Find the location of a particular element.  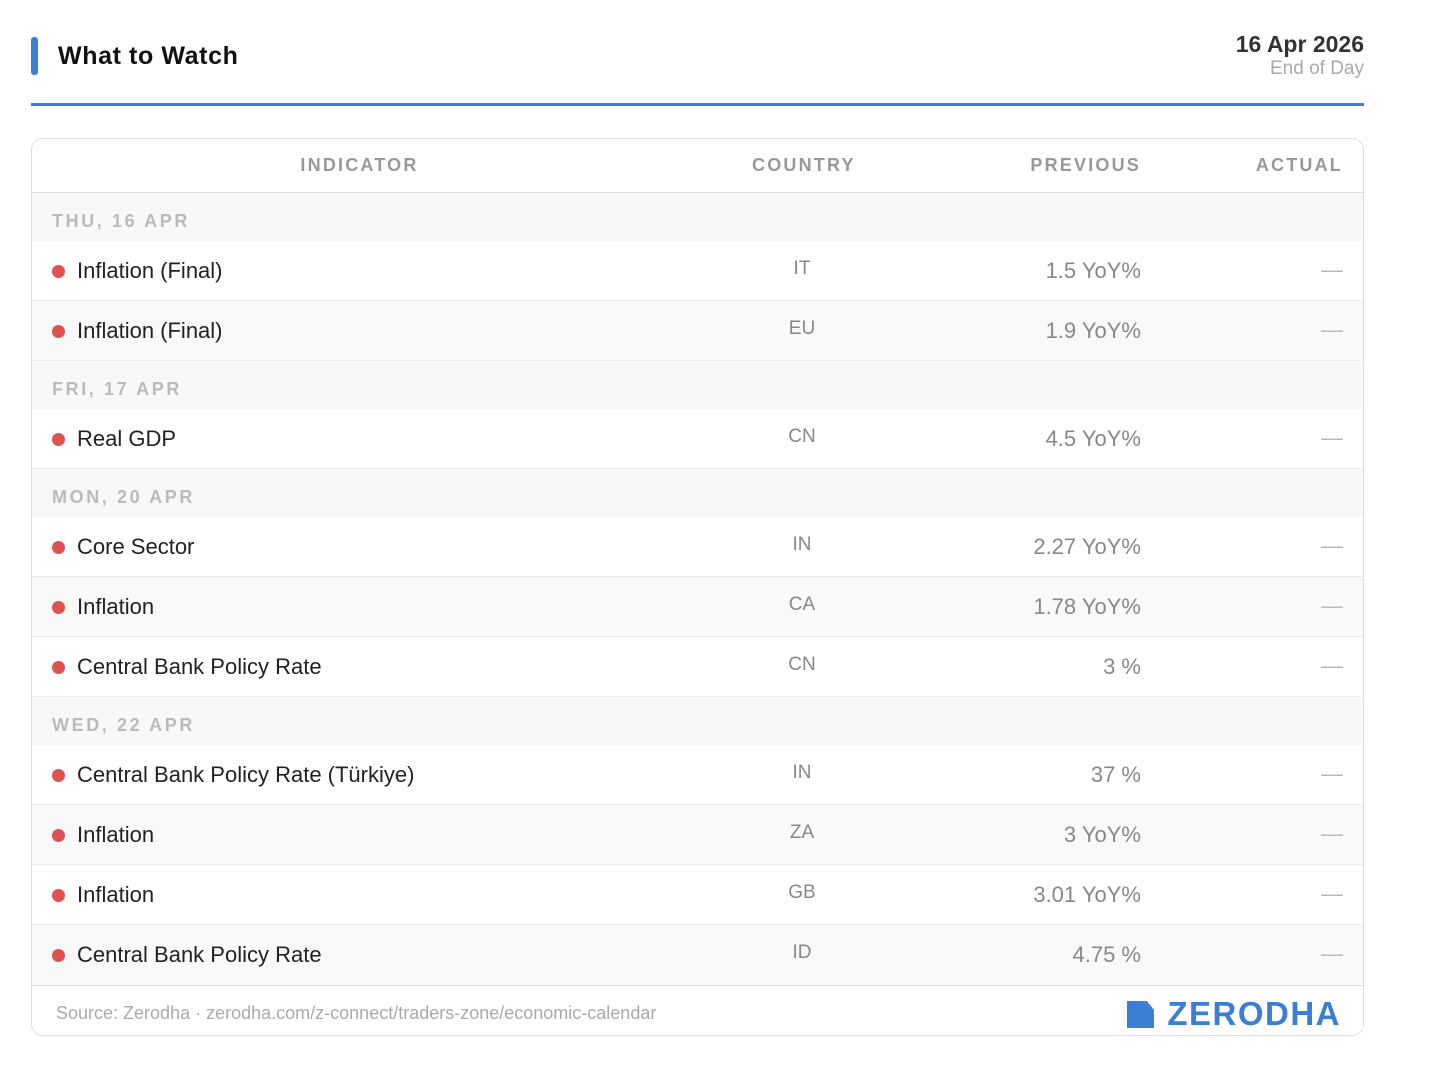

report-date: 16 Apr 2026 is located at coordinates (1299, 44).